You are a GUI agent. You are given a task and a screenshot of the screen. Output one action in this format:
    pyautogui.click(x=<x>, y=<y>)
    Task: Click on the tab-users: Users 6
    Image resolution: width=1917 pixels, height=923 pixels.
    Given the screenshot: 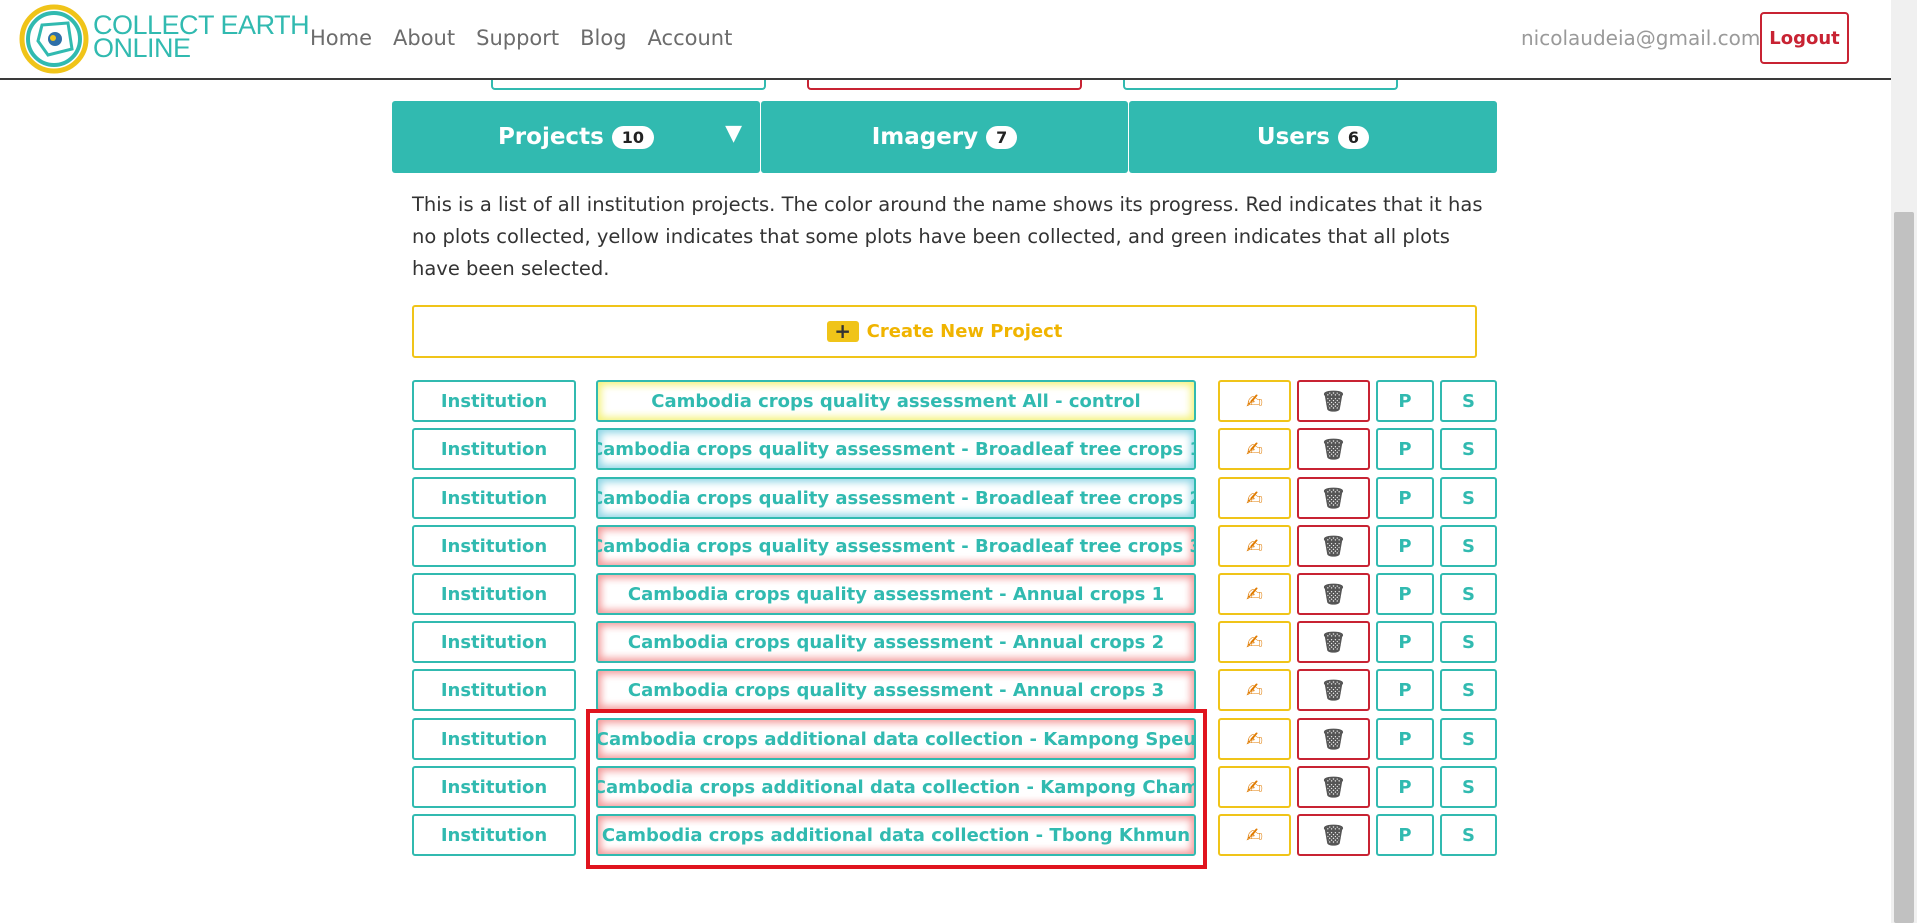 What is the action you would take?
    pyautogui.click(x=1313, y=137)
    